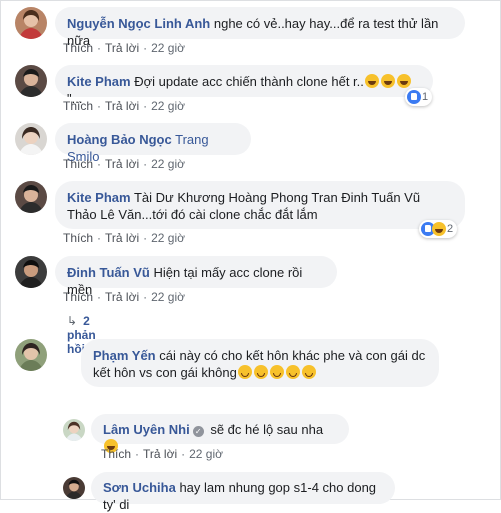 The image size is (501, 513). What do you see at coordinates (72, 321) in the screenshot?
I see `reply-arrow-icon: ↳` at bounding box center [72, 321].